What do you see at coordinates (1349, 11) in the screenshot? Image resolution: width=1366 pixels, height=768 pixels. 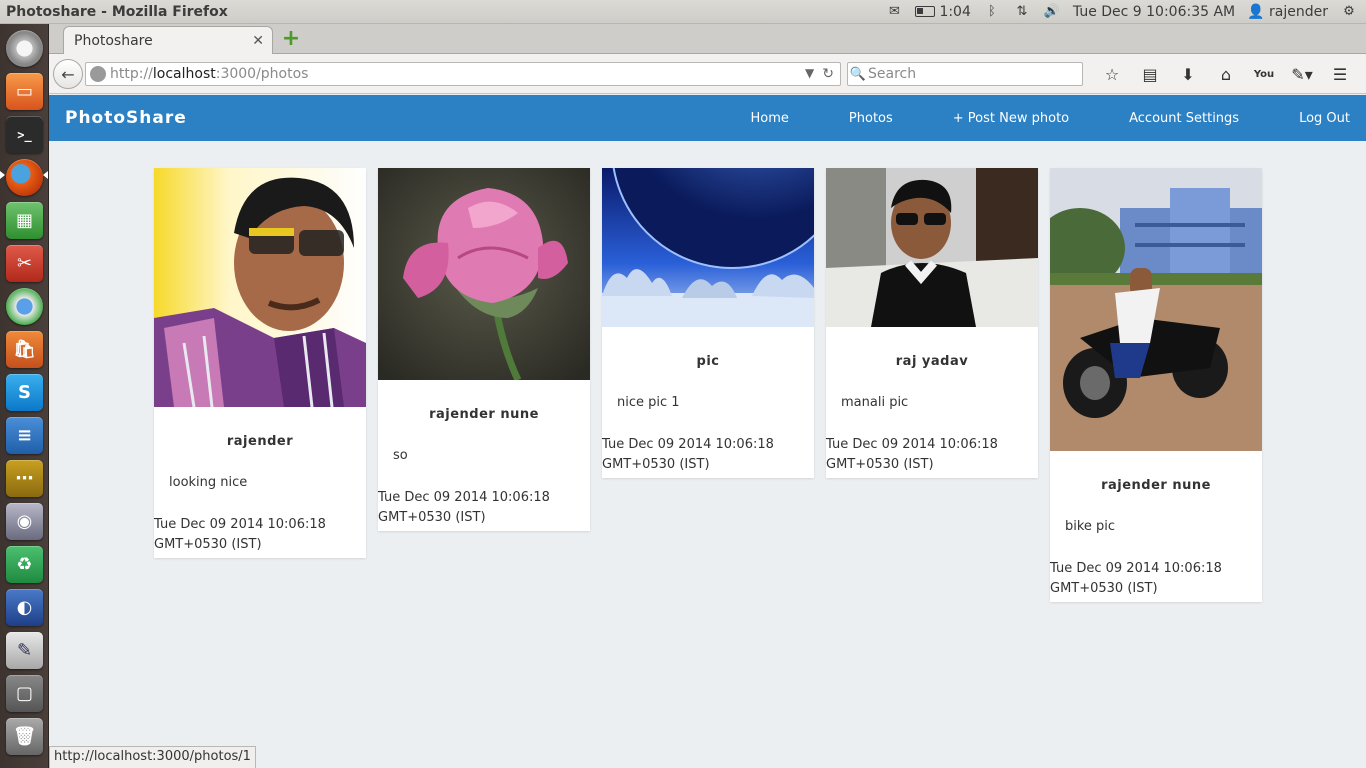 I see `gear-icon: ⚙` at bounding box center [1349, 11].